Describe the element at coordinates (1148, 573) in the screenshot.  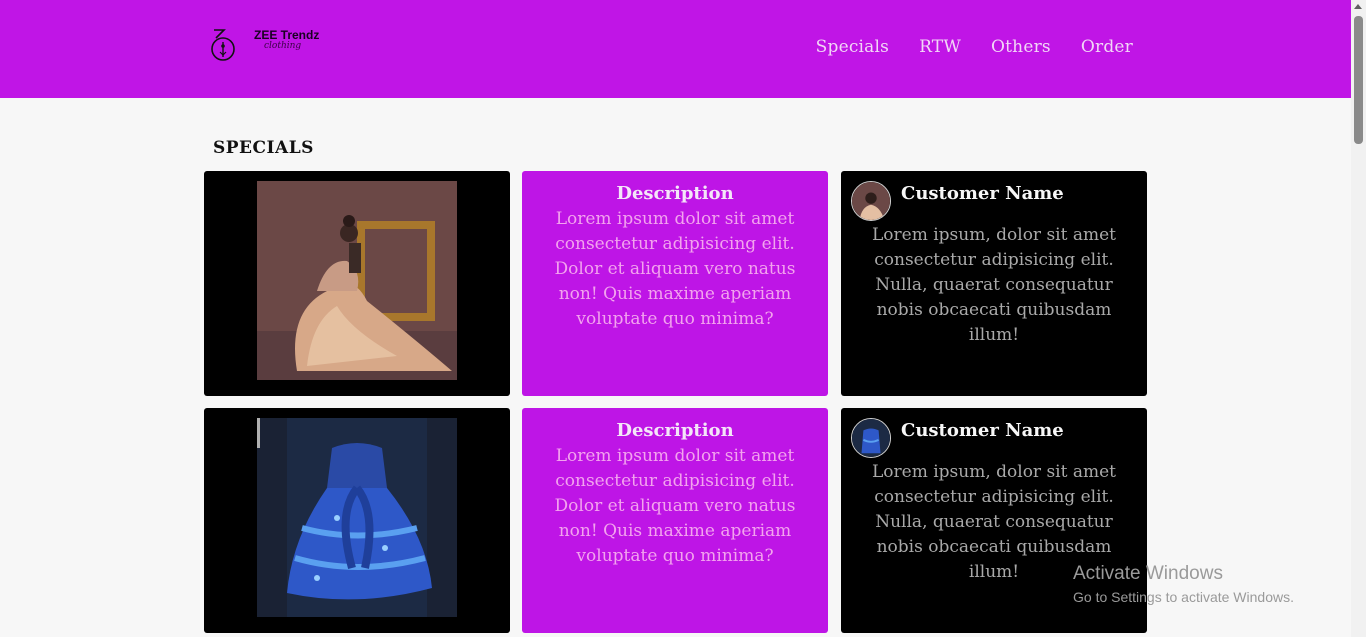
I see `activation-title: Activate Windows` at that location.